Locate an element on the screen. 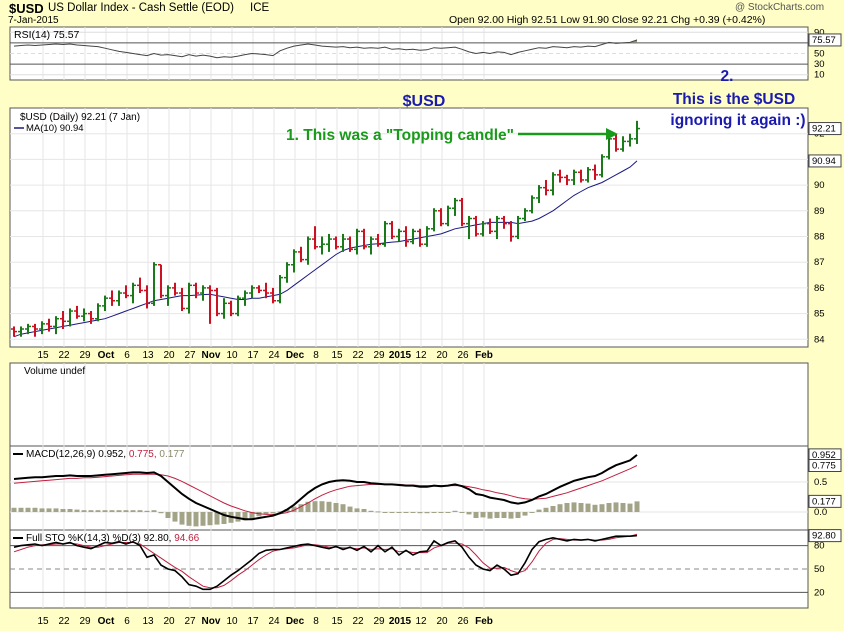  macd-value-label: 0.775 is located at coordinates (824, 466).